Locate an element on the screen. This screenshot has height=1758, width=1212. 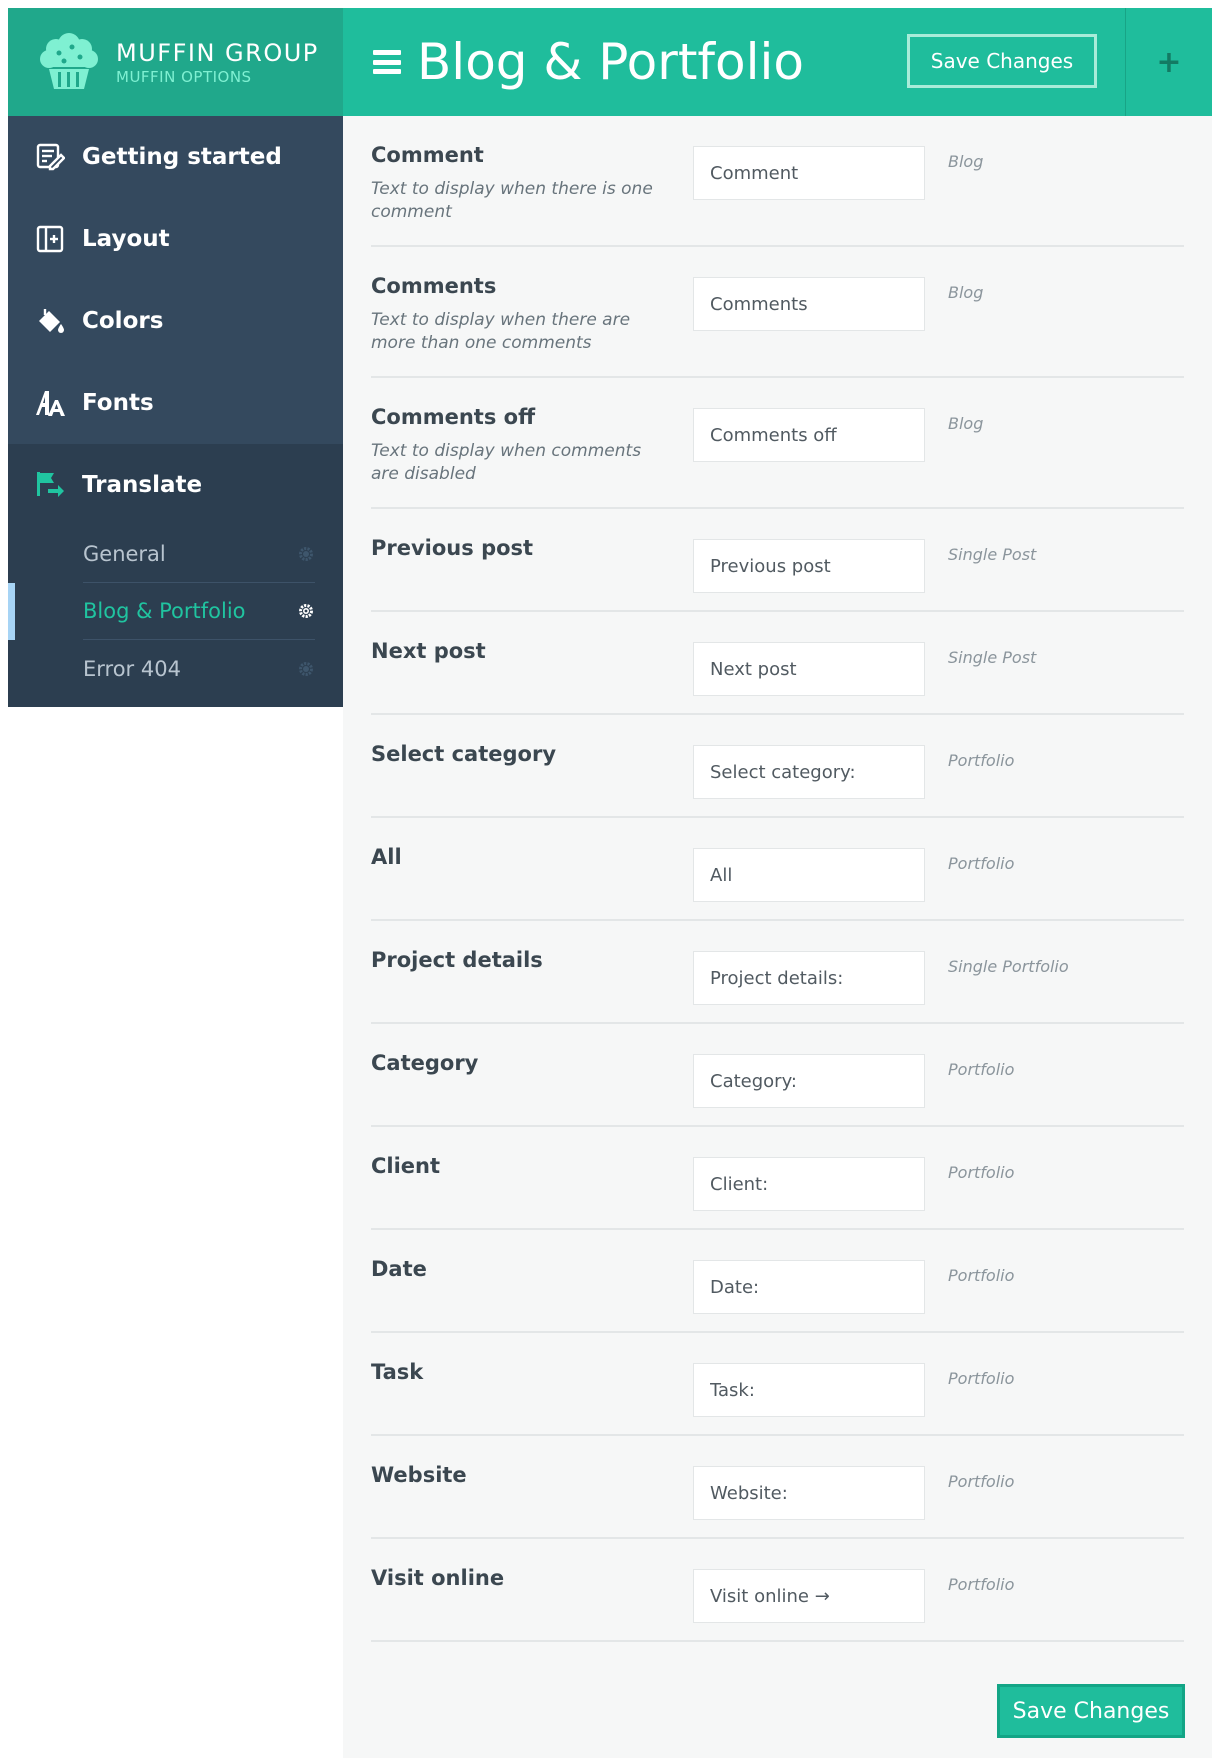
field-title: Client is located at coordinates (406, 1166).